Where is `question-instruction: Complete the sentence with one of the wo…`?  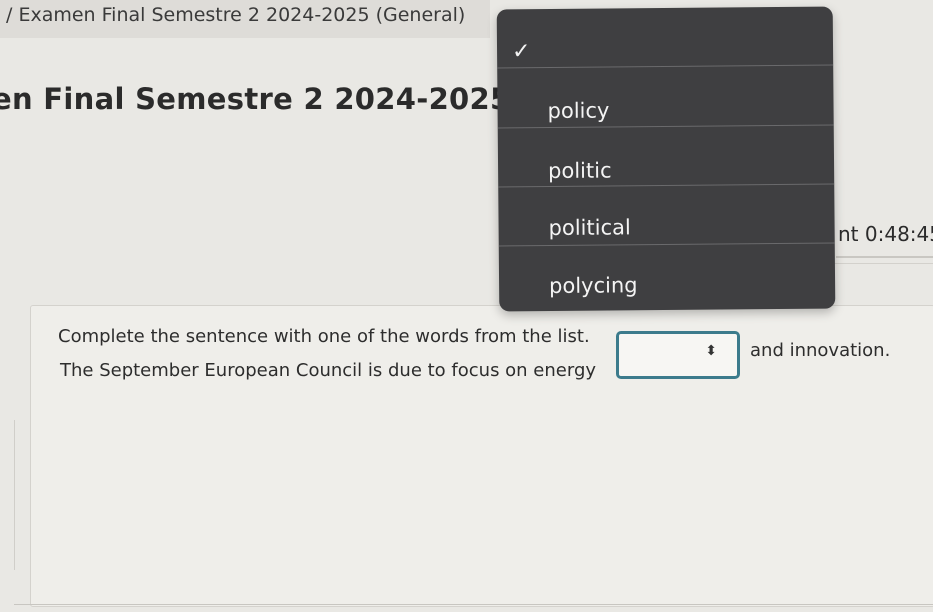 question-instruction: Complete the sentence with one of the wo… is located at coordinates (324, 336).